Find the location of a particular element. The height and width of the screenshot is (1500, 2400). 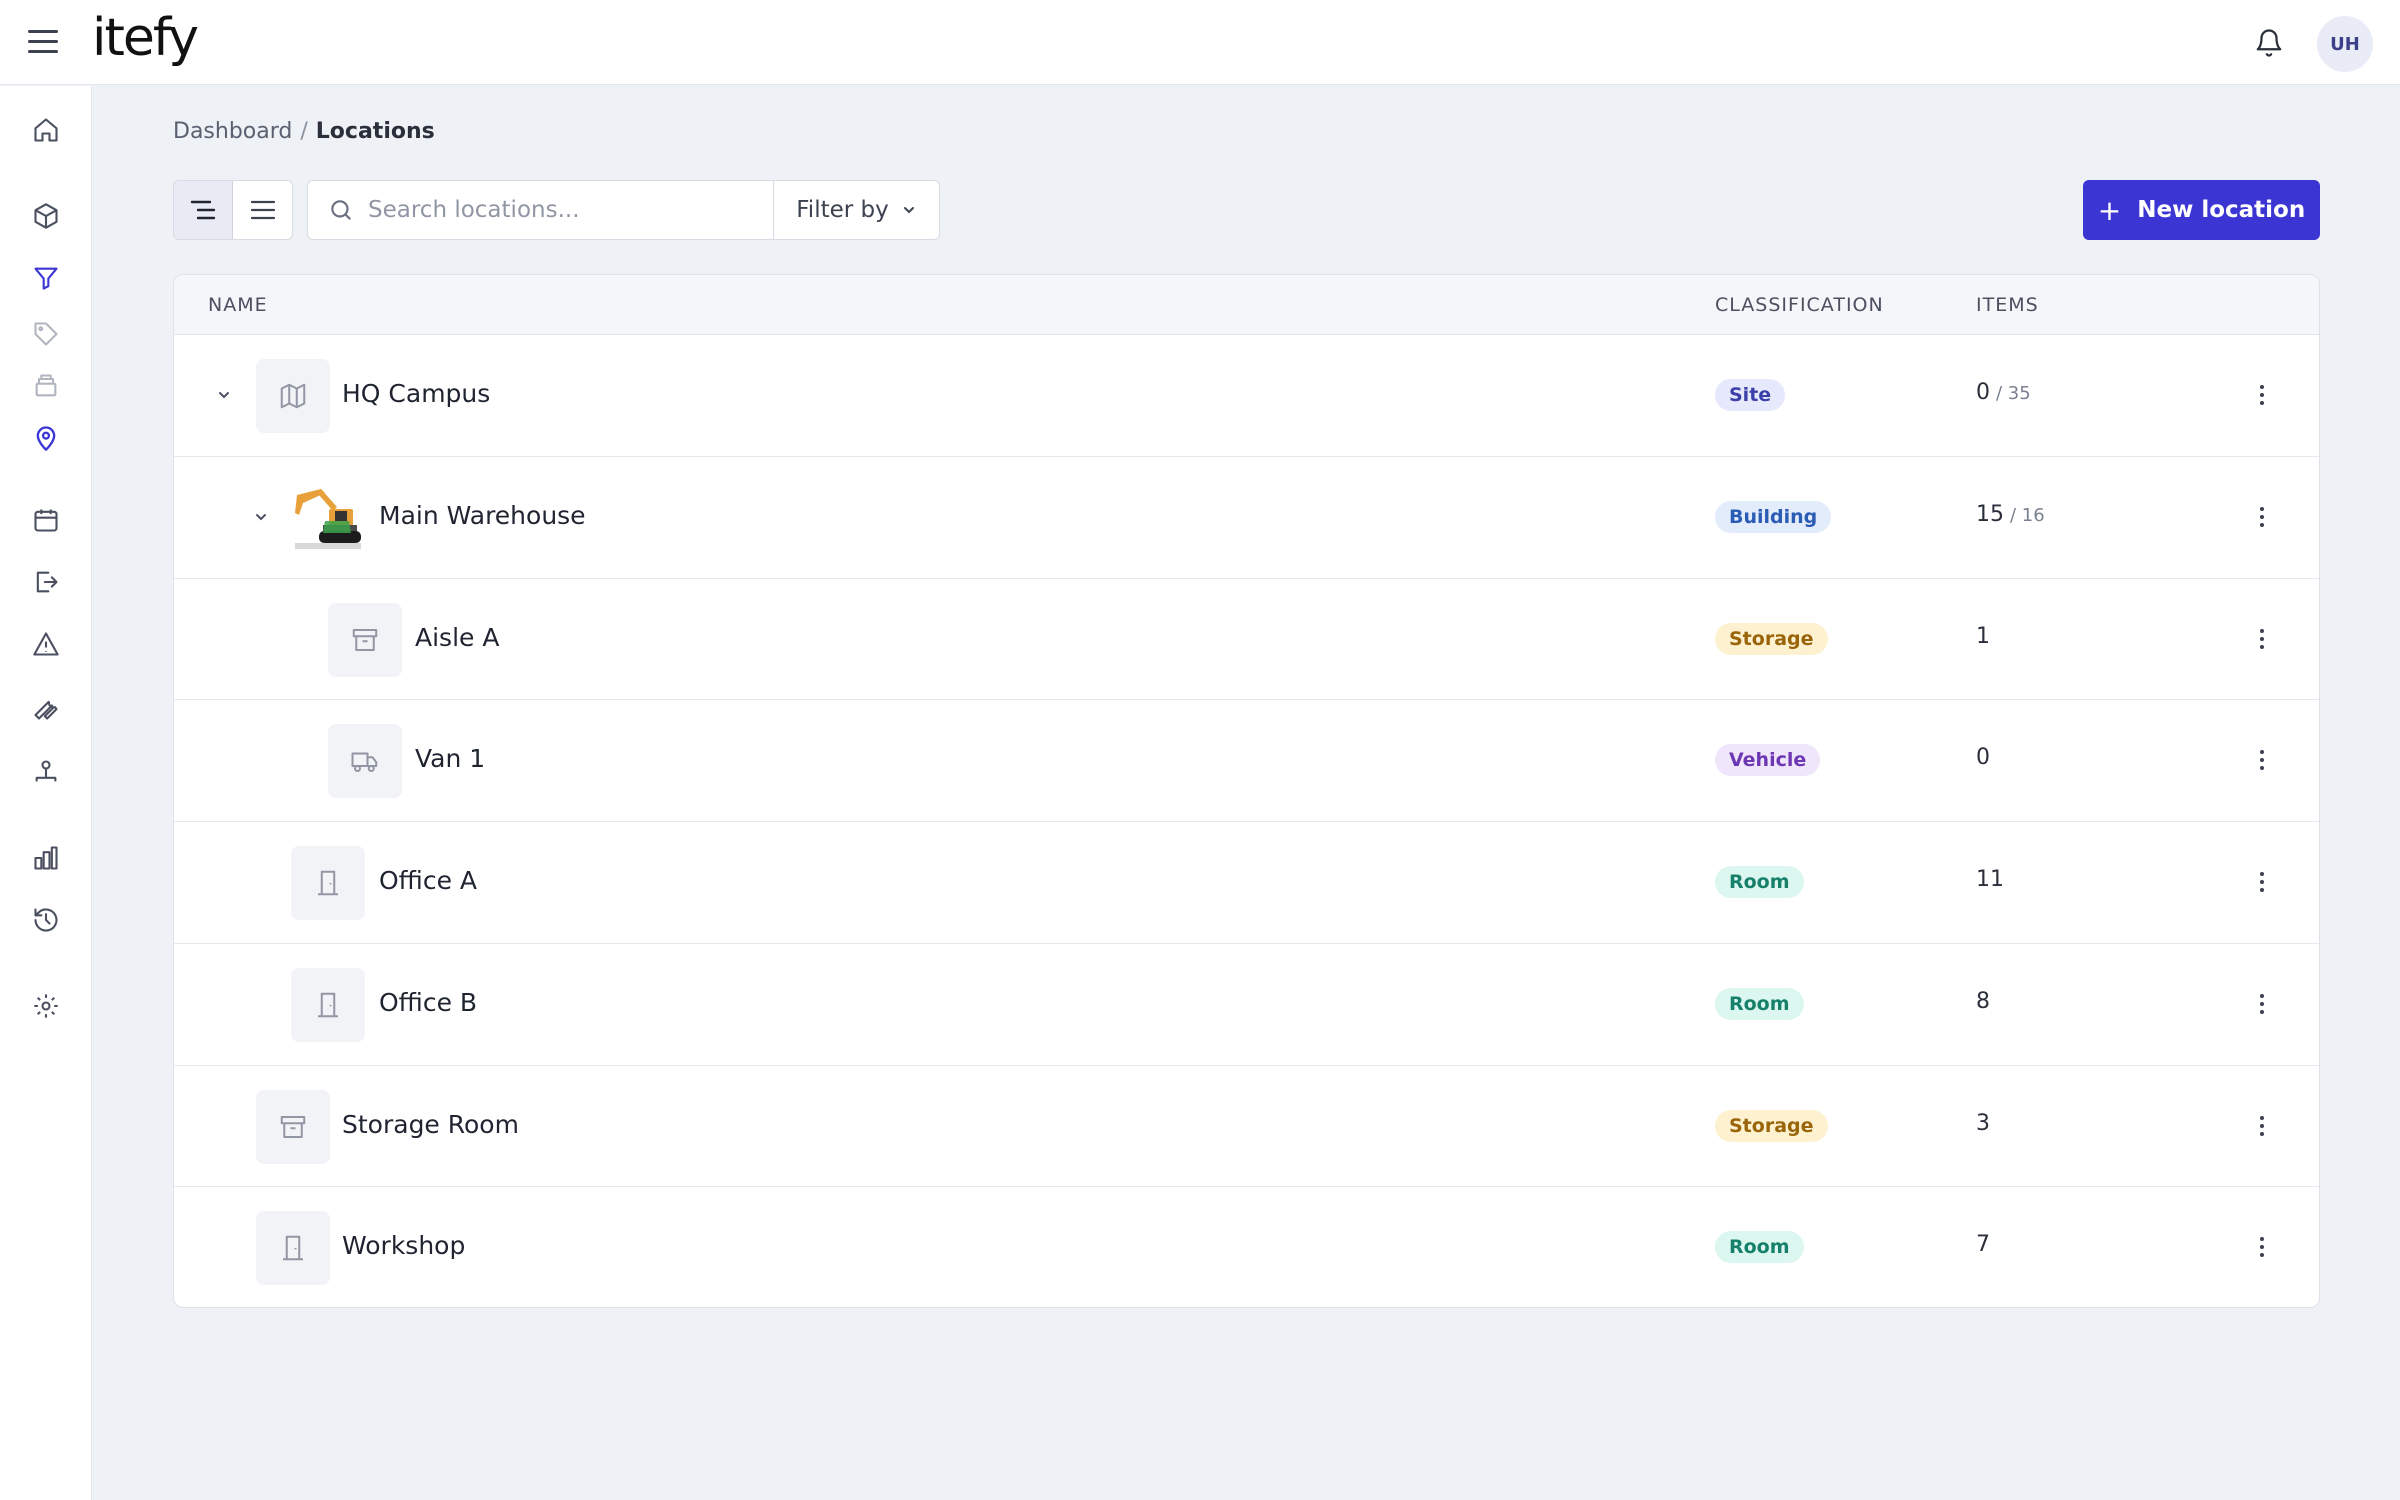

item-count: 3 is located at coordinates (1986, 1123).